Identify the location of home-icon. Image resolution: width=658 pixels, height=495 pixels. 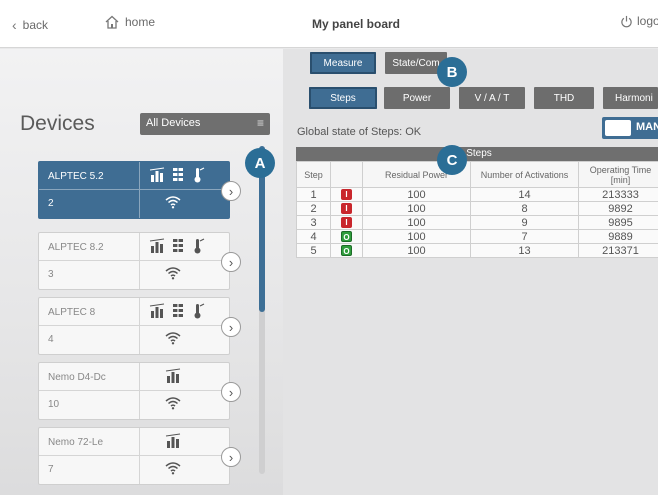
(112, 22).